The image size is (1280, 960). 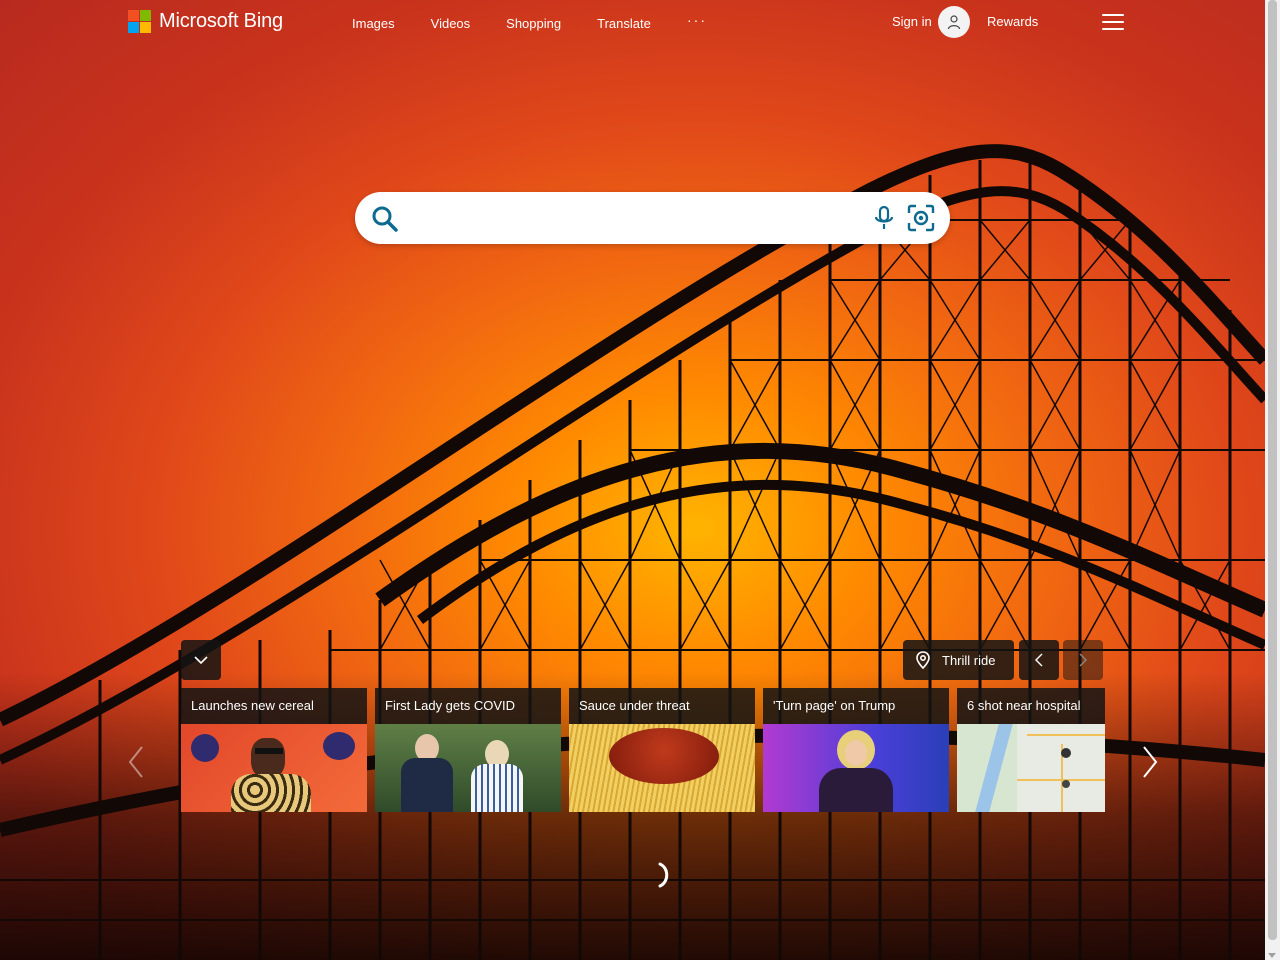 What do you see at coordinates (221, 21) in the screenshot?
I see `brand-name: Microsoft Bing` at bounding box center [221, 21].